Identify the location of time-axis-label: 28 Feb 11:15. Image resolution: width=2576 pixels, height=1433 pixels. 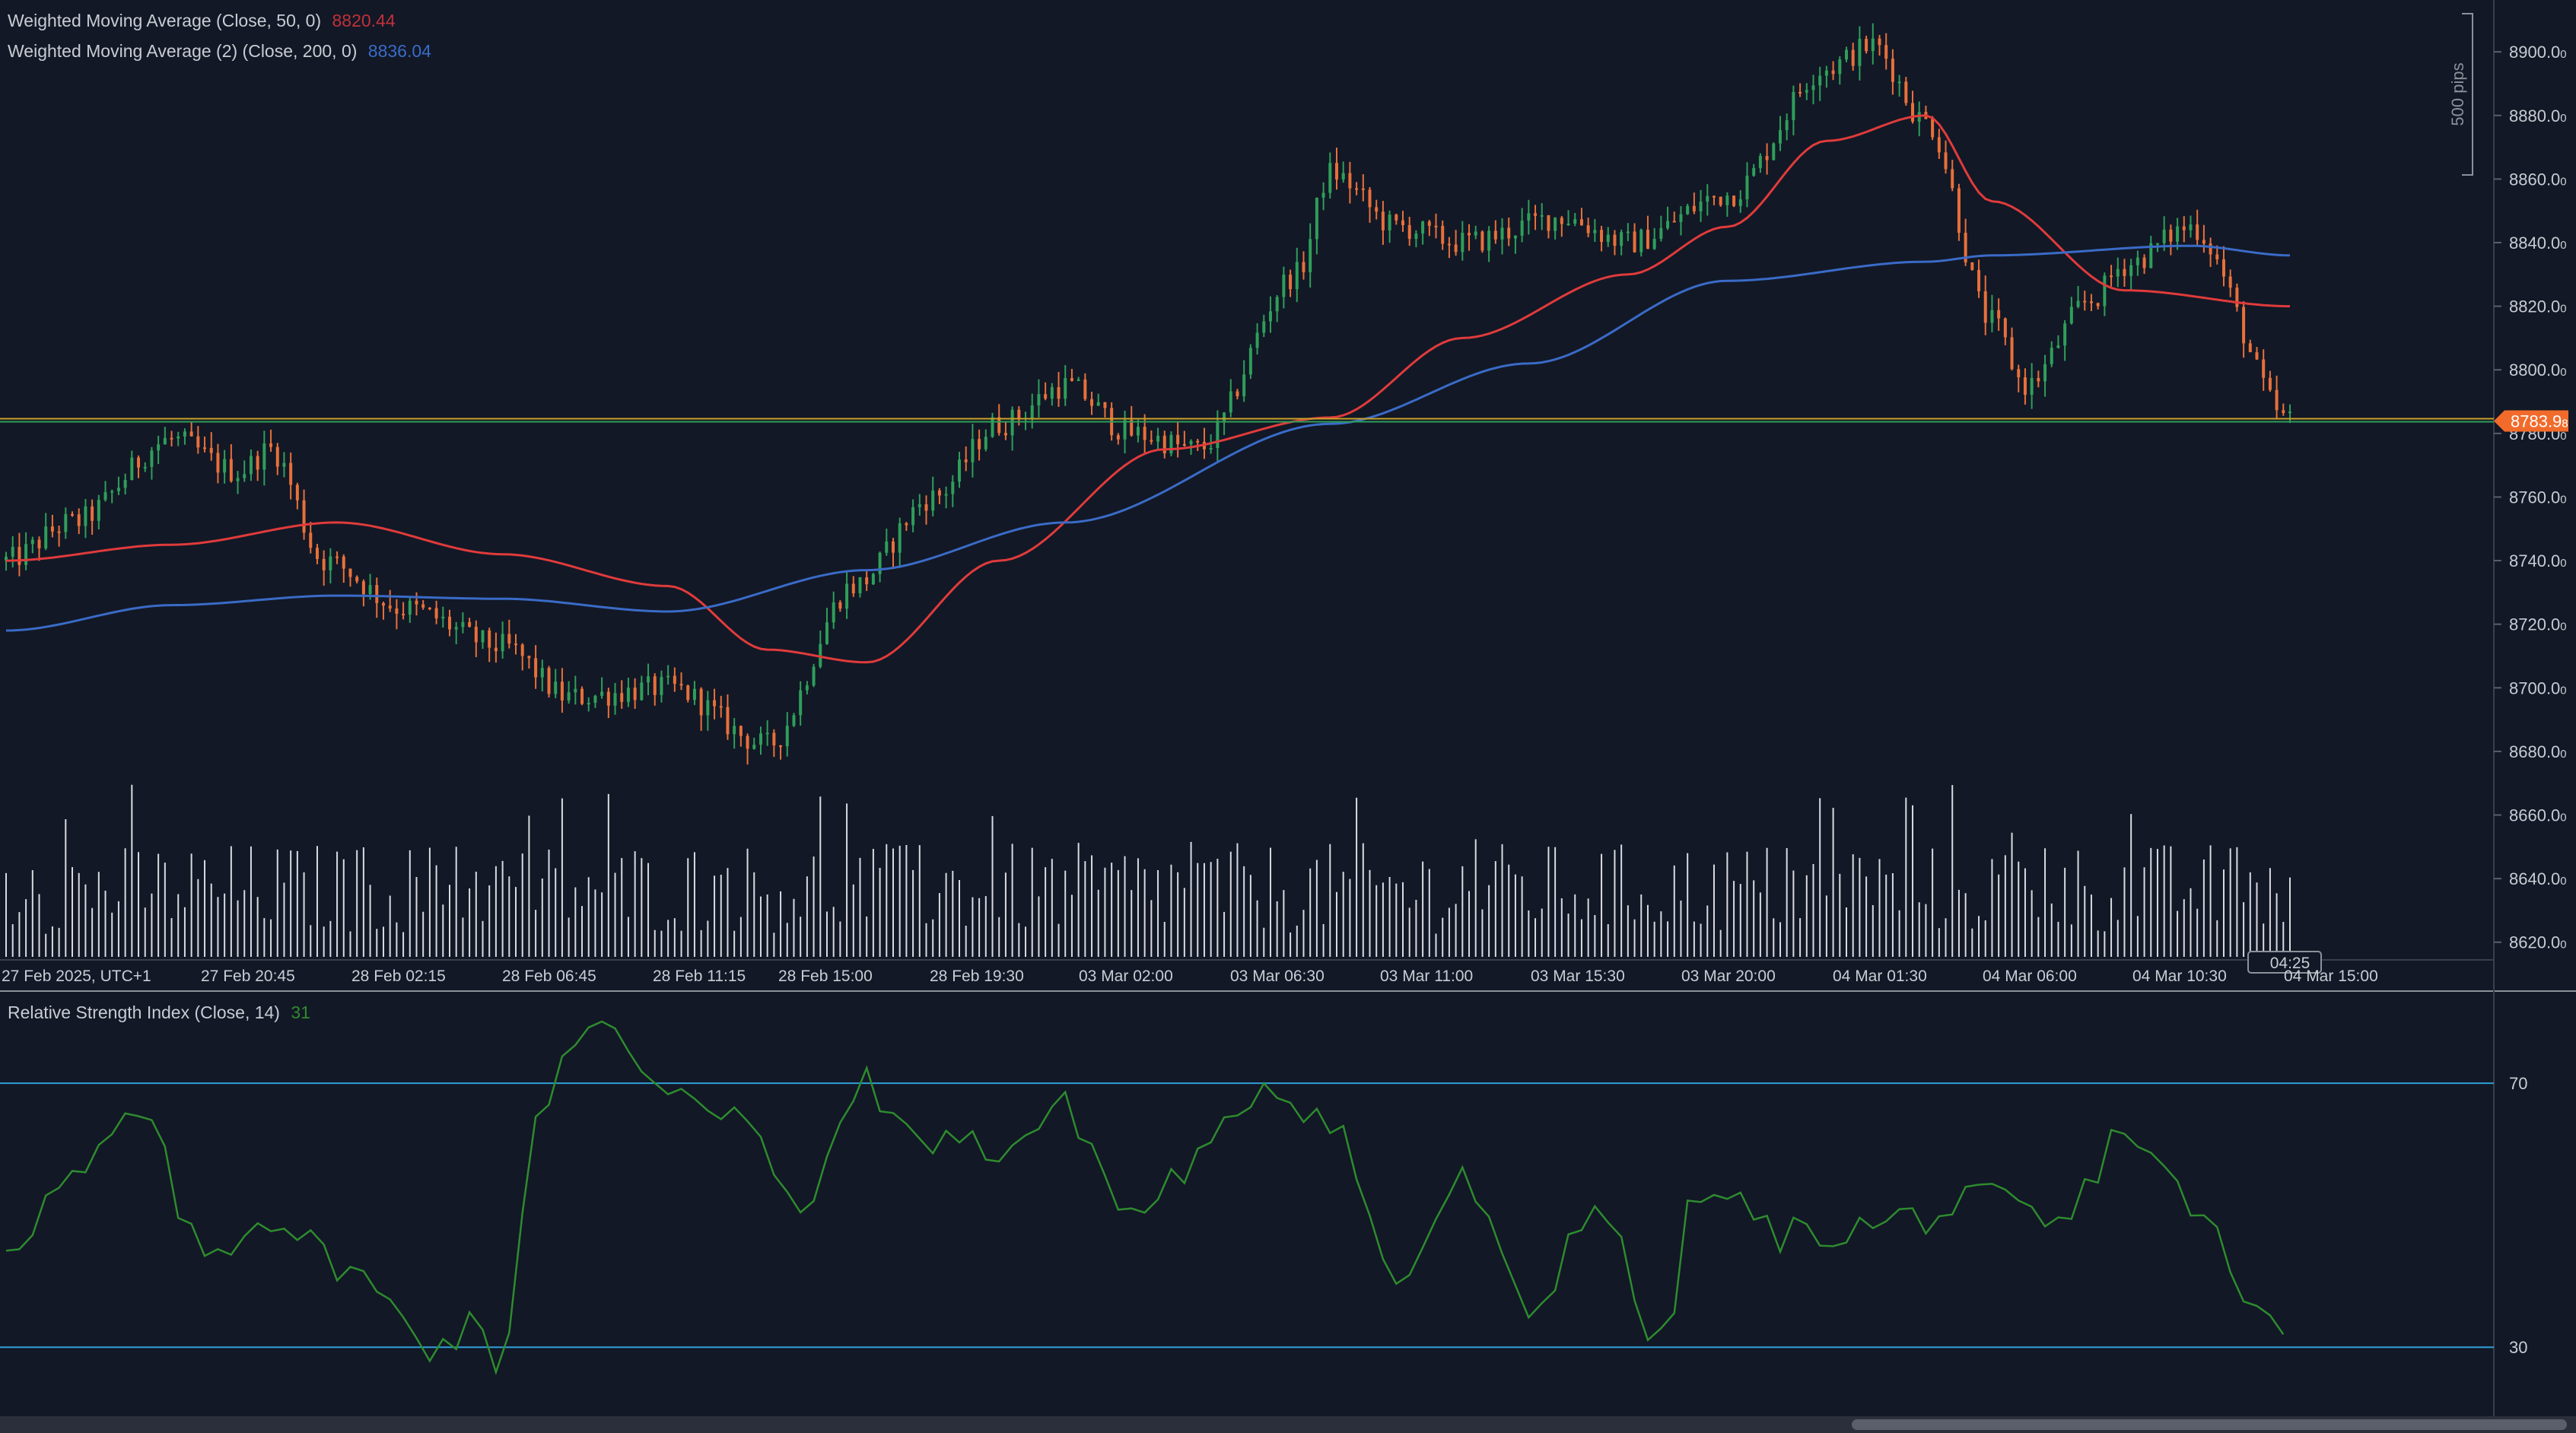
(700, 976).